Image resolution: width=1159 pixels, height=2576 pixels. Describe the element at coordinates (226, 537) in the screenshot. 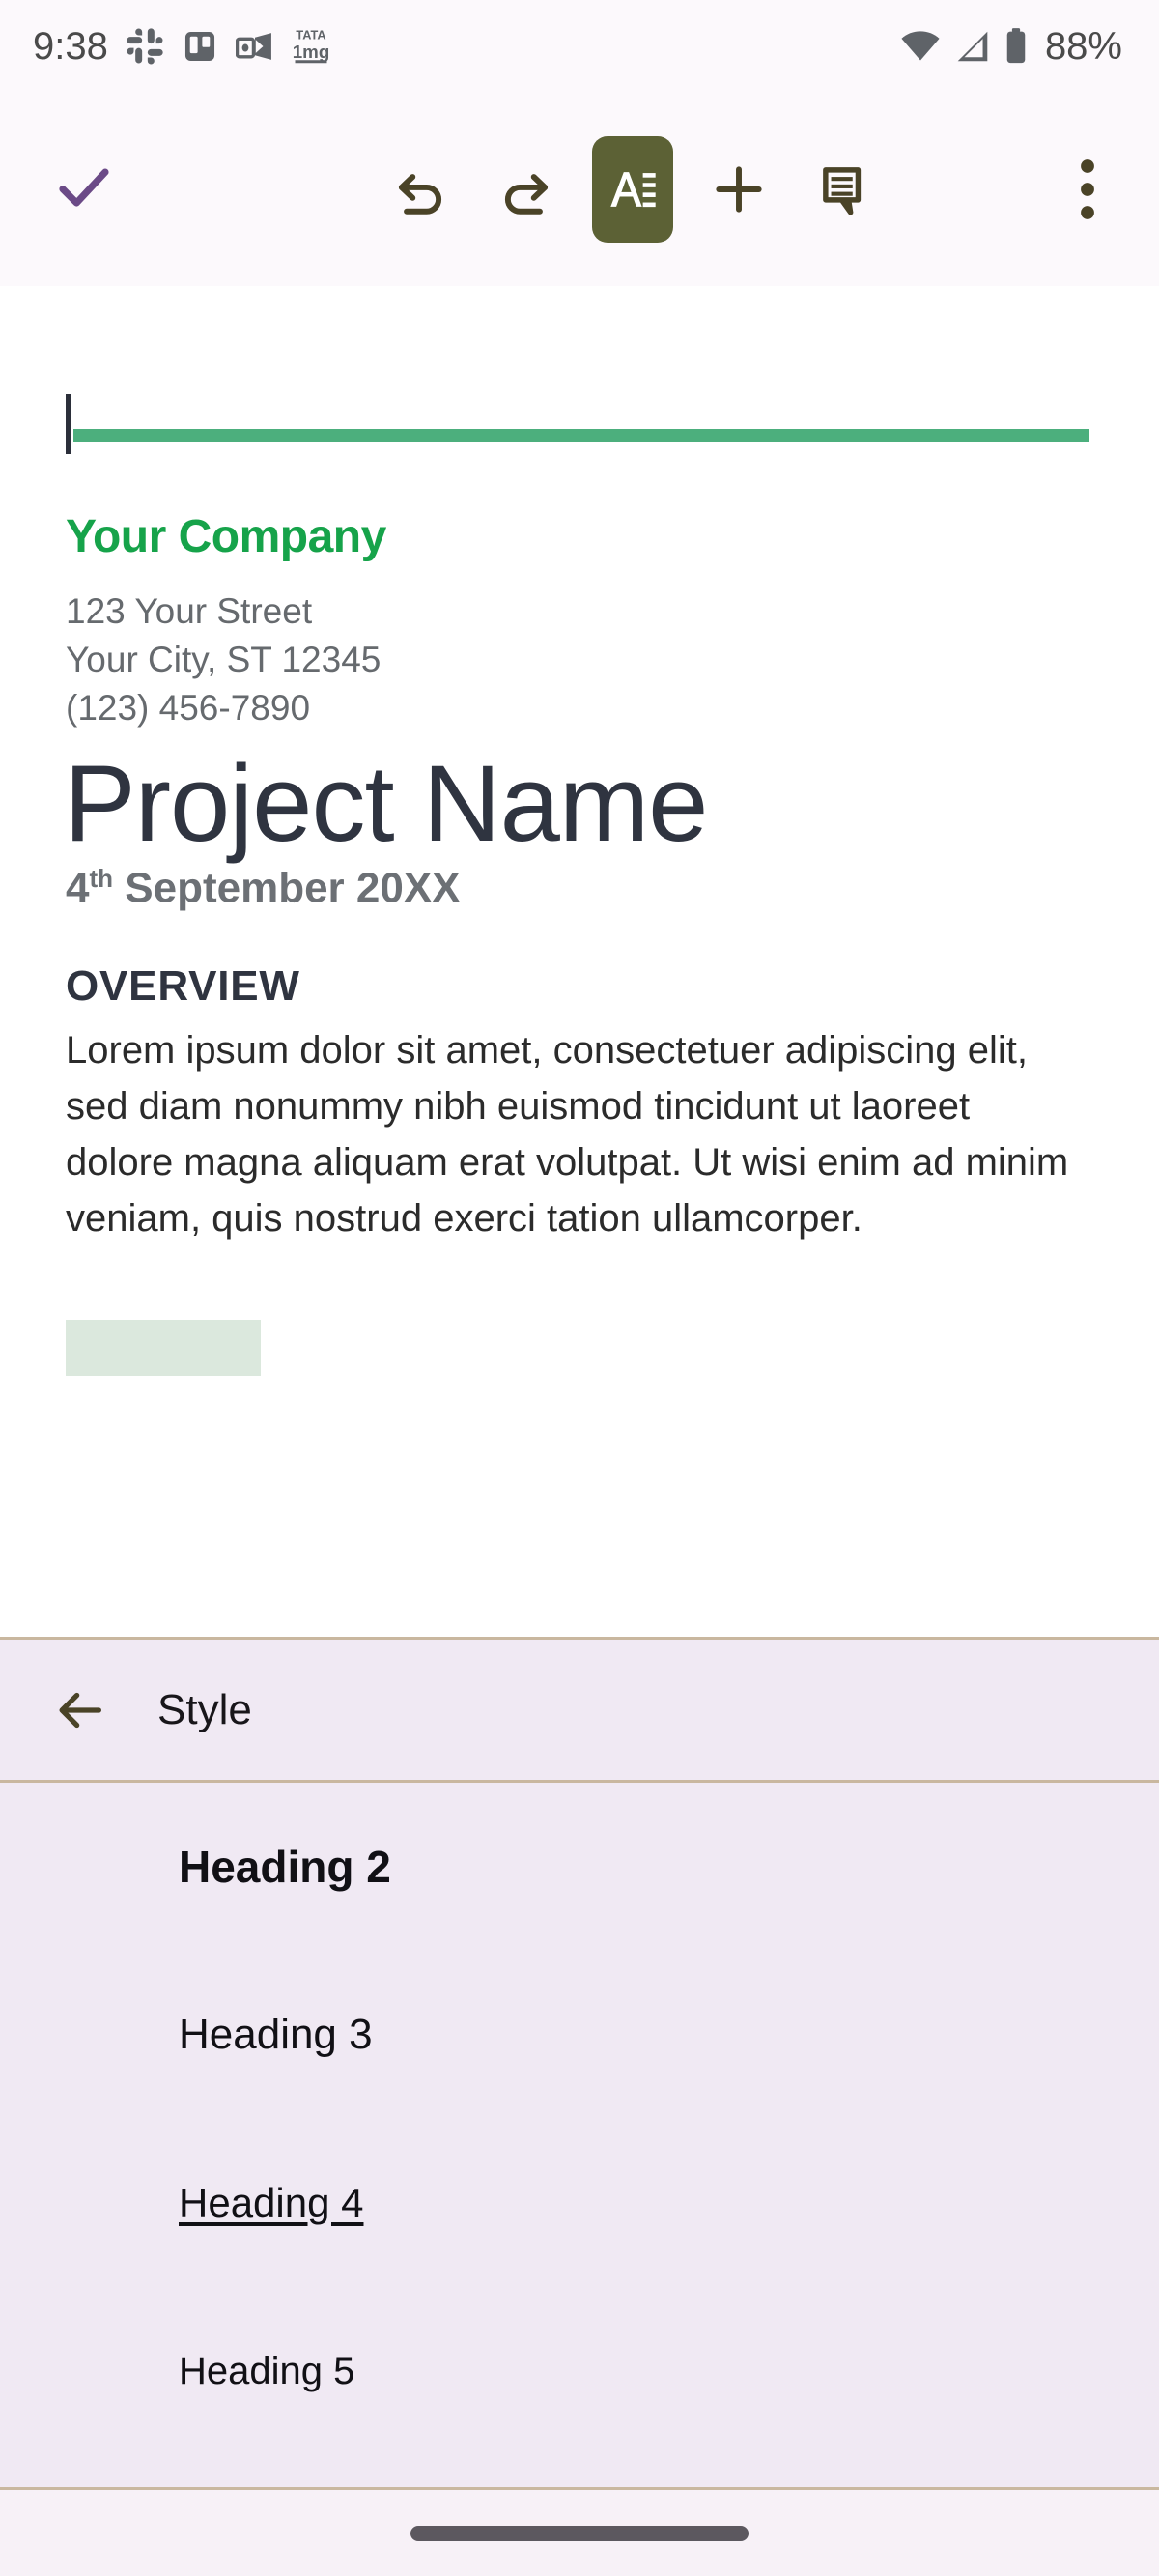

I see `company-name: Your Company` at that location.